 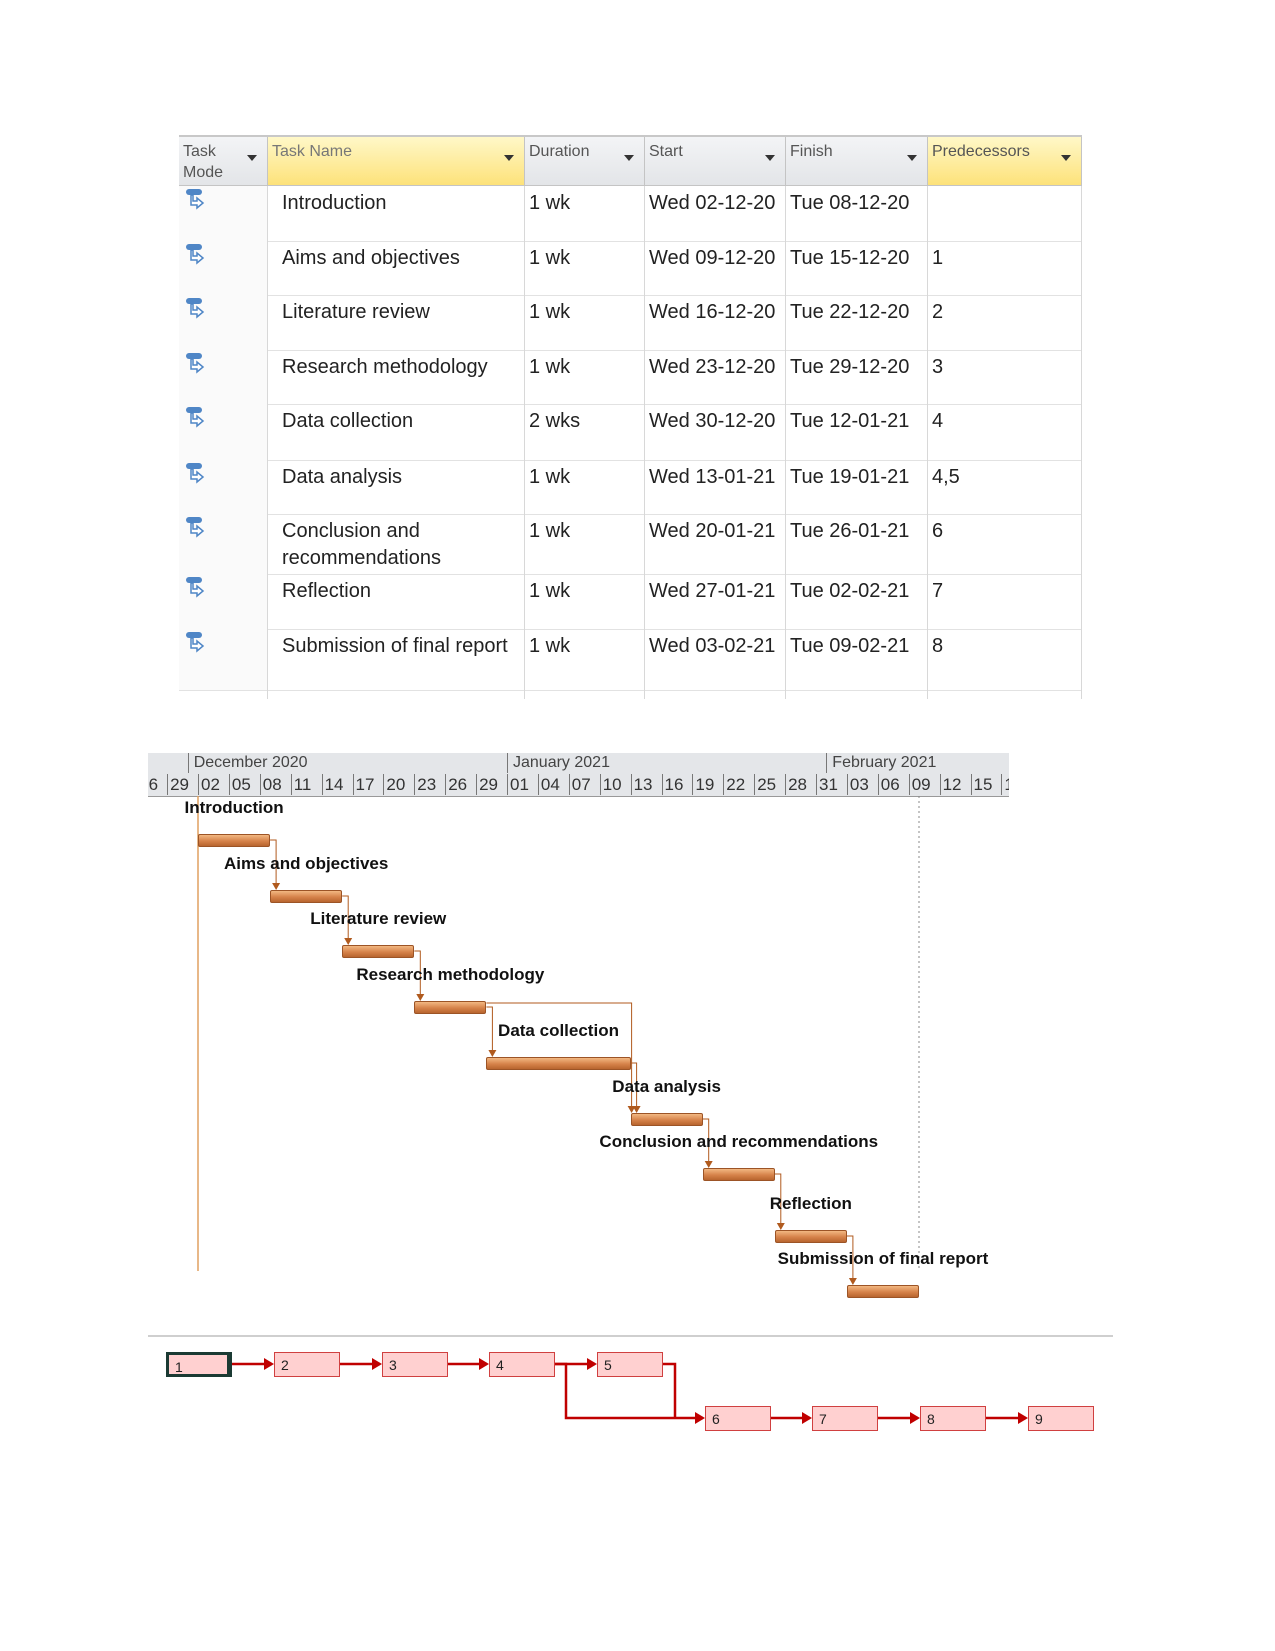 I want to click on cell-task-name: Data analysis, so click(x=396, y=487).